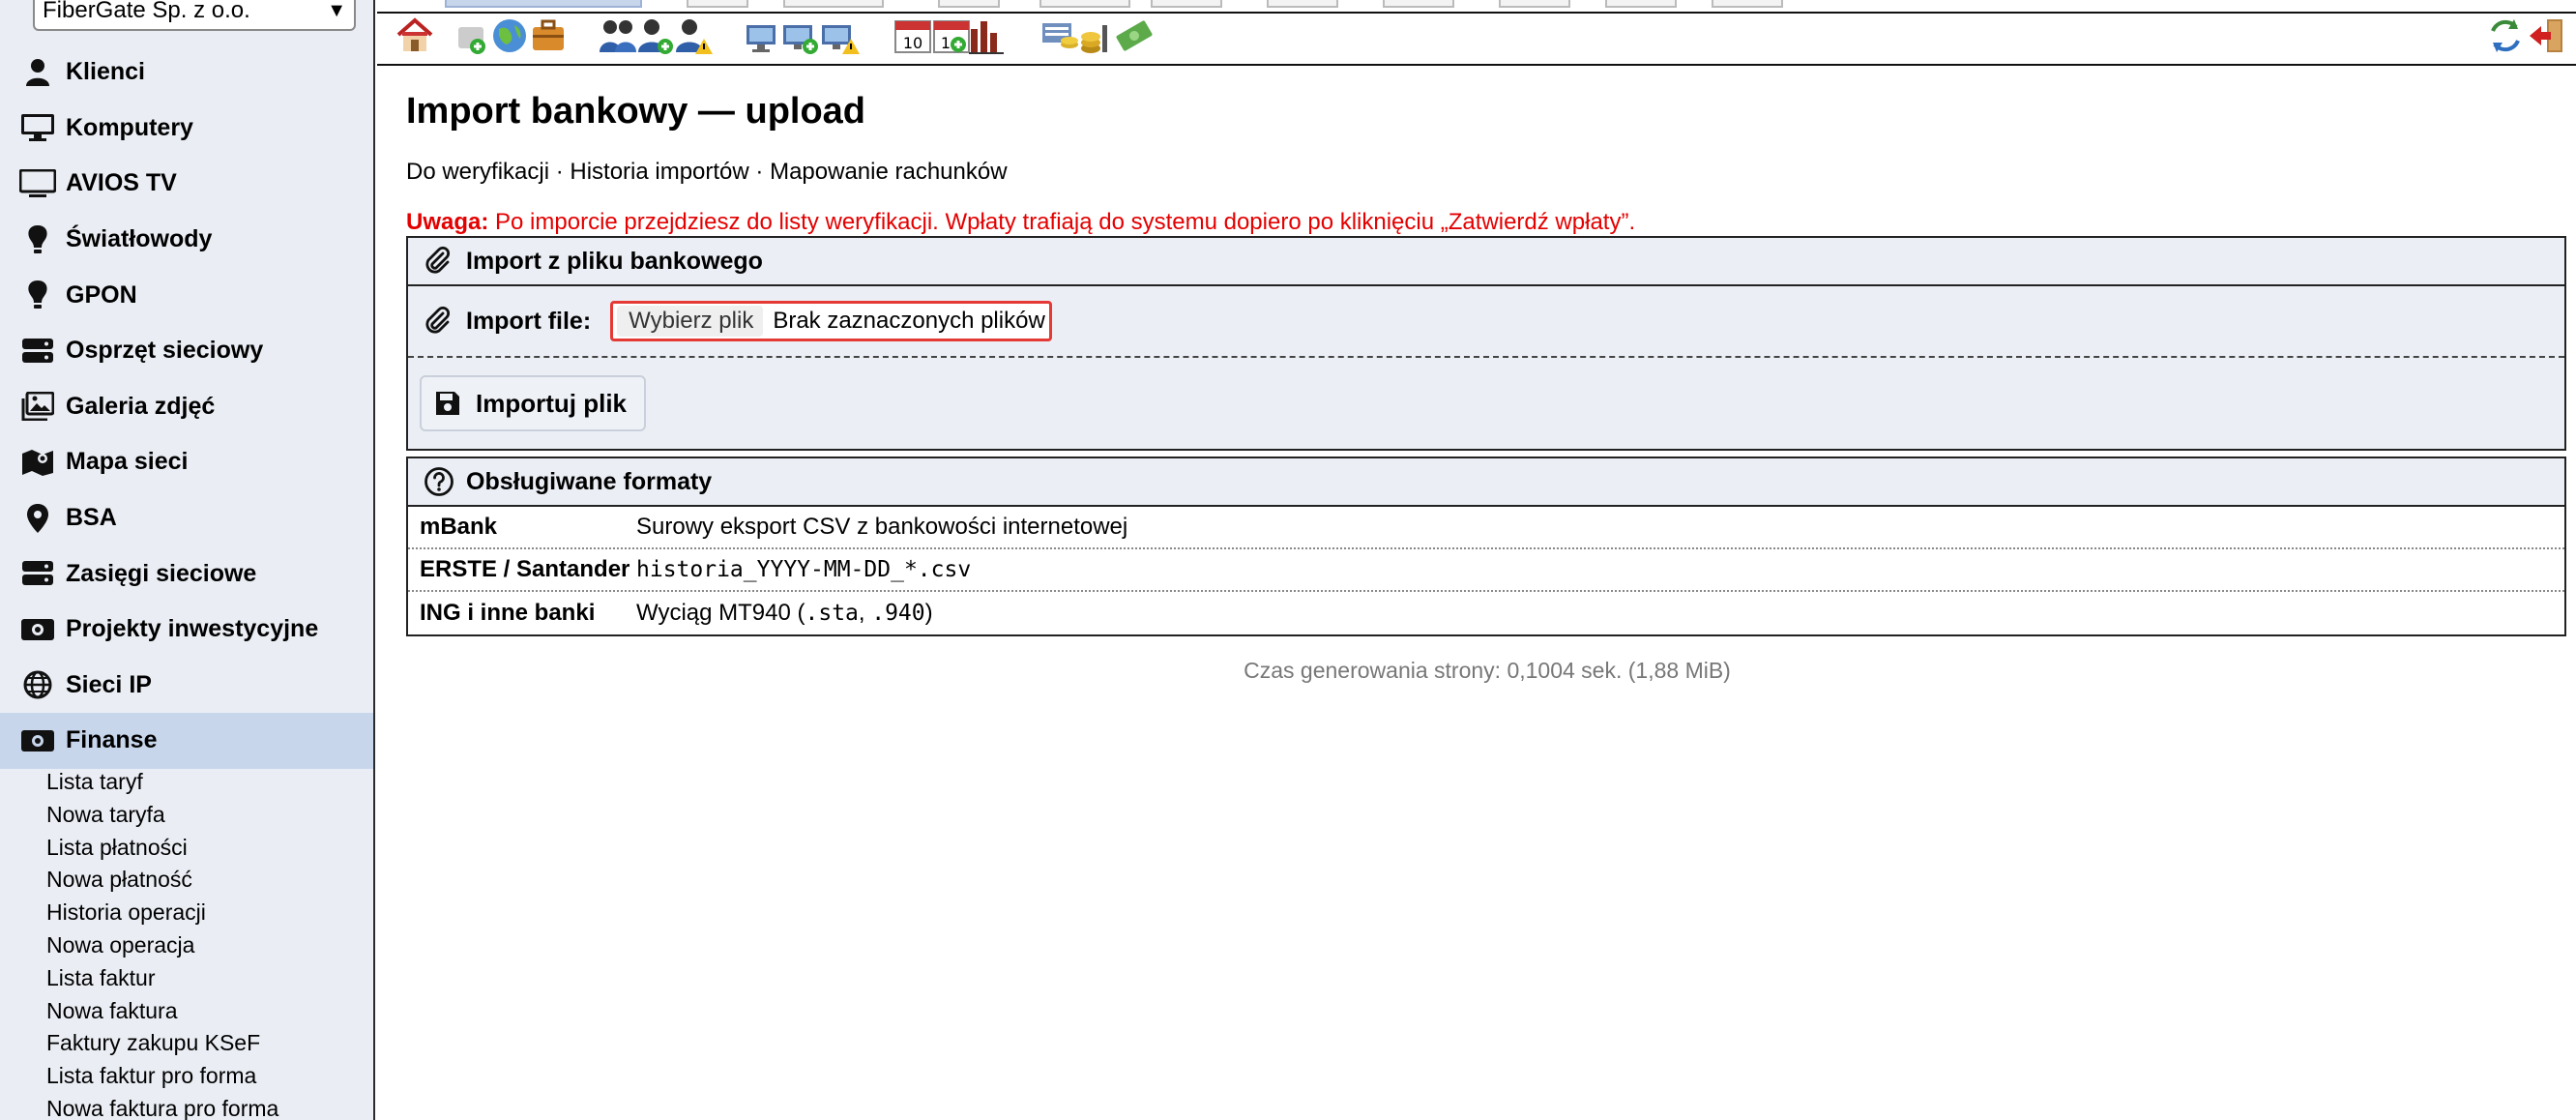 This screenshot has width=2576, height=1120. I want to click on home-icon, so click(415, 35).